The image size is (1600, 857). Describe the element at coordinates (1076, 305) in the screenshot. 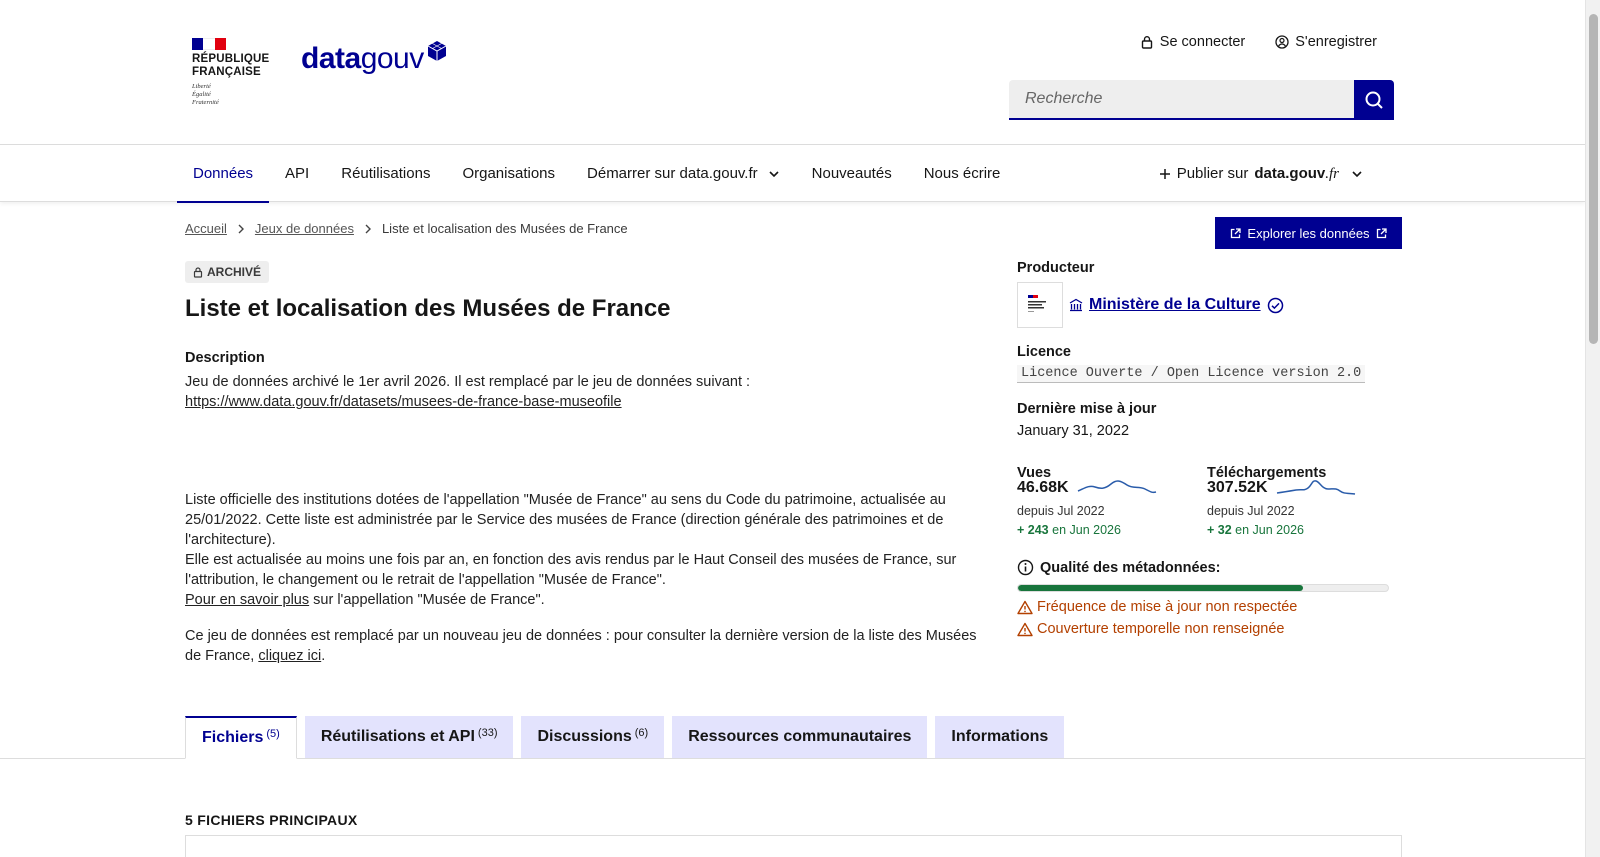

I see `building-icon` at that location.